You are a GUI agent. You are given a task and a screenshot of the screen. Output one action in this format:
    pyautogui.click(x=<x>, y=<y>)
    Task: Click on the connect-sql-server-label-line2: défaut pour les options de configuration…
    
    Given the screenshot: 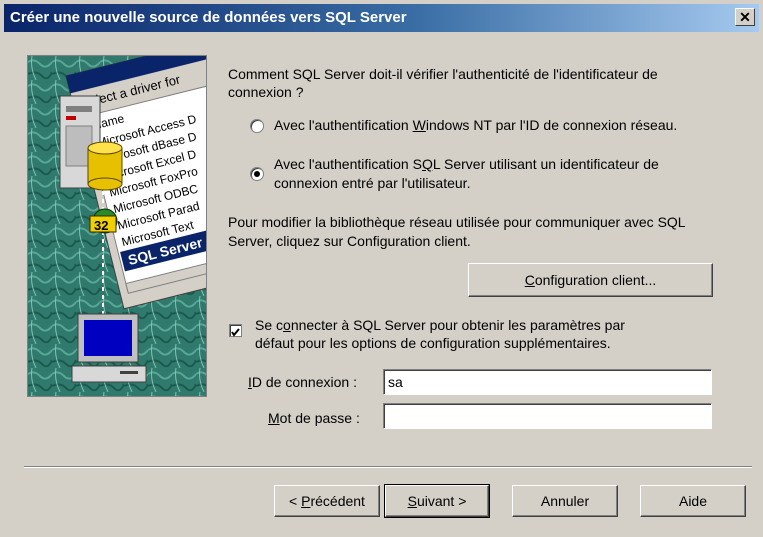 What is the action you would take?
    pyautogui.click(x=433, y=343)
    